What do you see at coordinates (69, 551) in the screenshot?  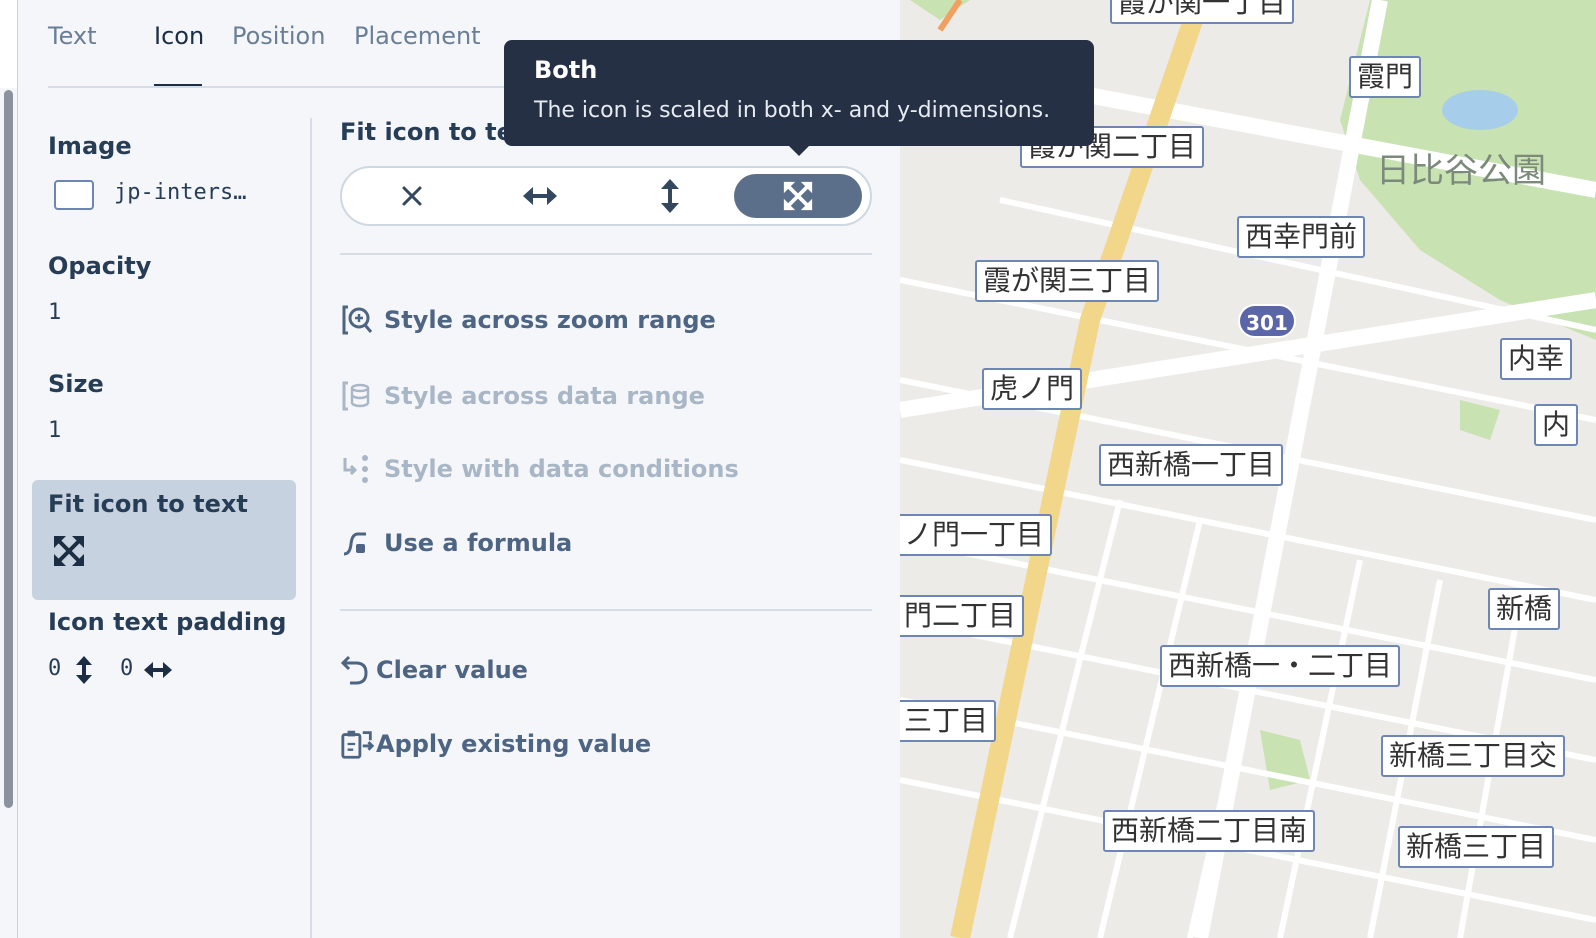 I see `fit-both-icon` at bounding box center [69, 551].